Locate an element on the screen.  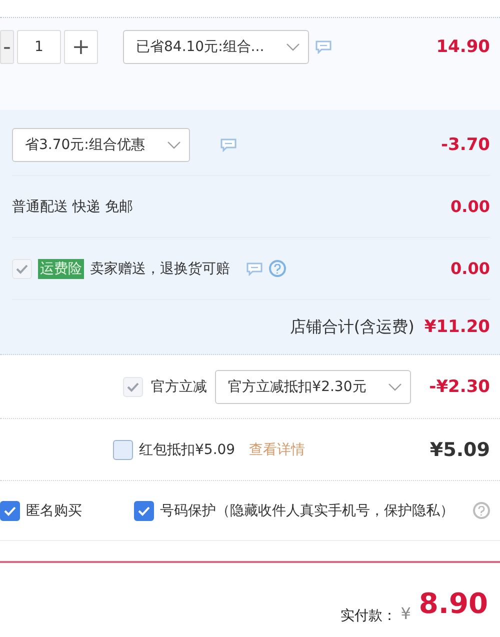
insurance-tag: 运费险 is located at coordinates (61, 268).